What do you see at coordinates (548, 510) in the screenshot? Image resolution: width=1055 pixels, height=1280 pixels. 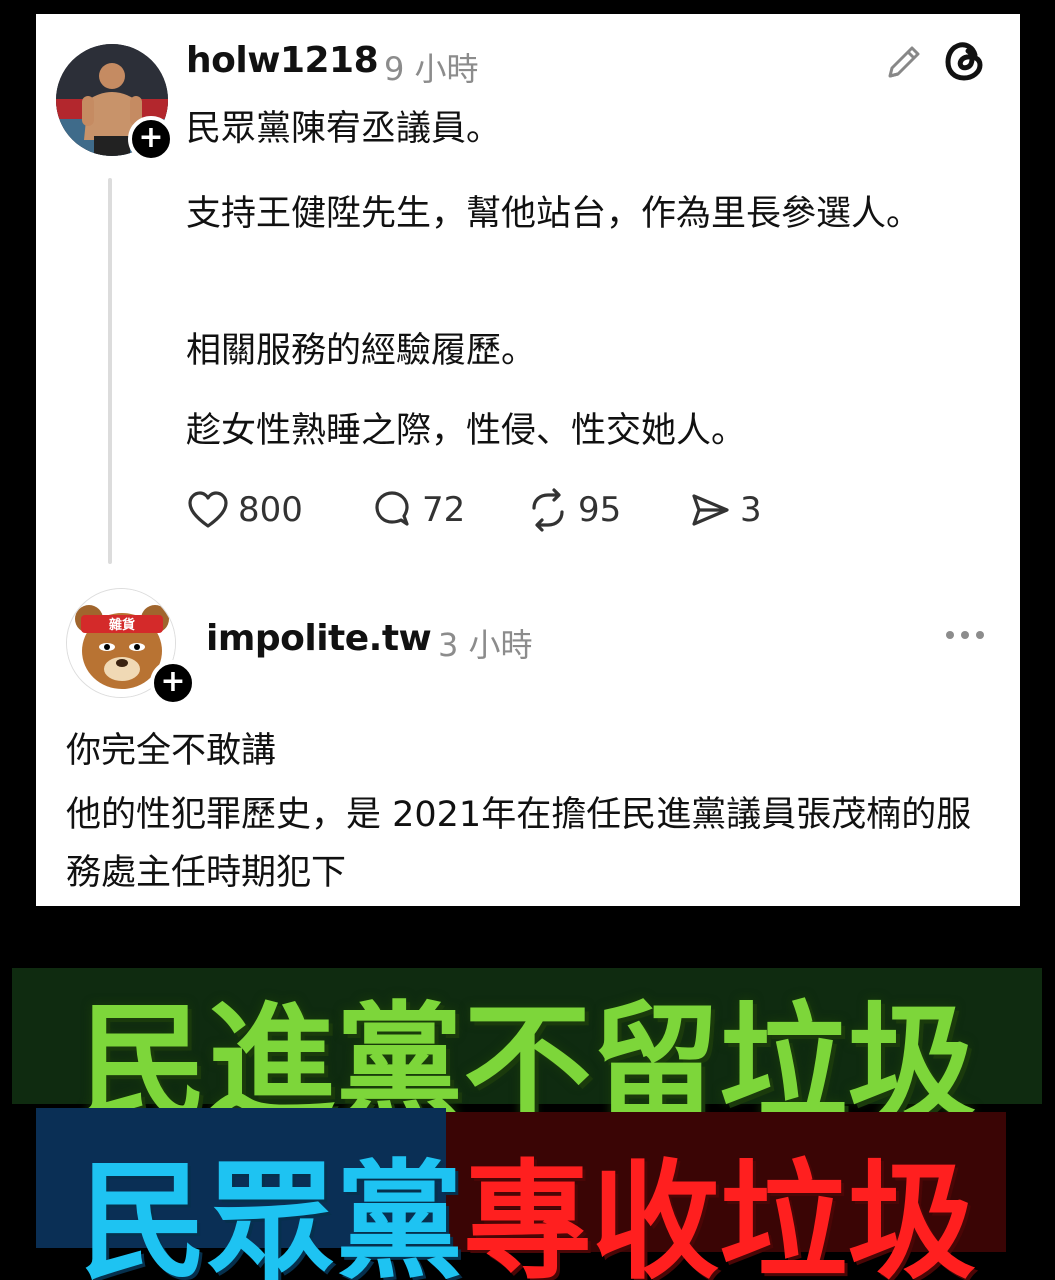 I see `repost-icon` at bounding box center [548, 510].